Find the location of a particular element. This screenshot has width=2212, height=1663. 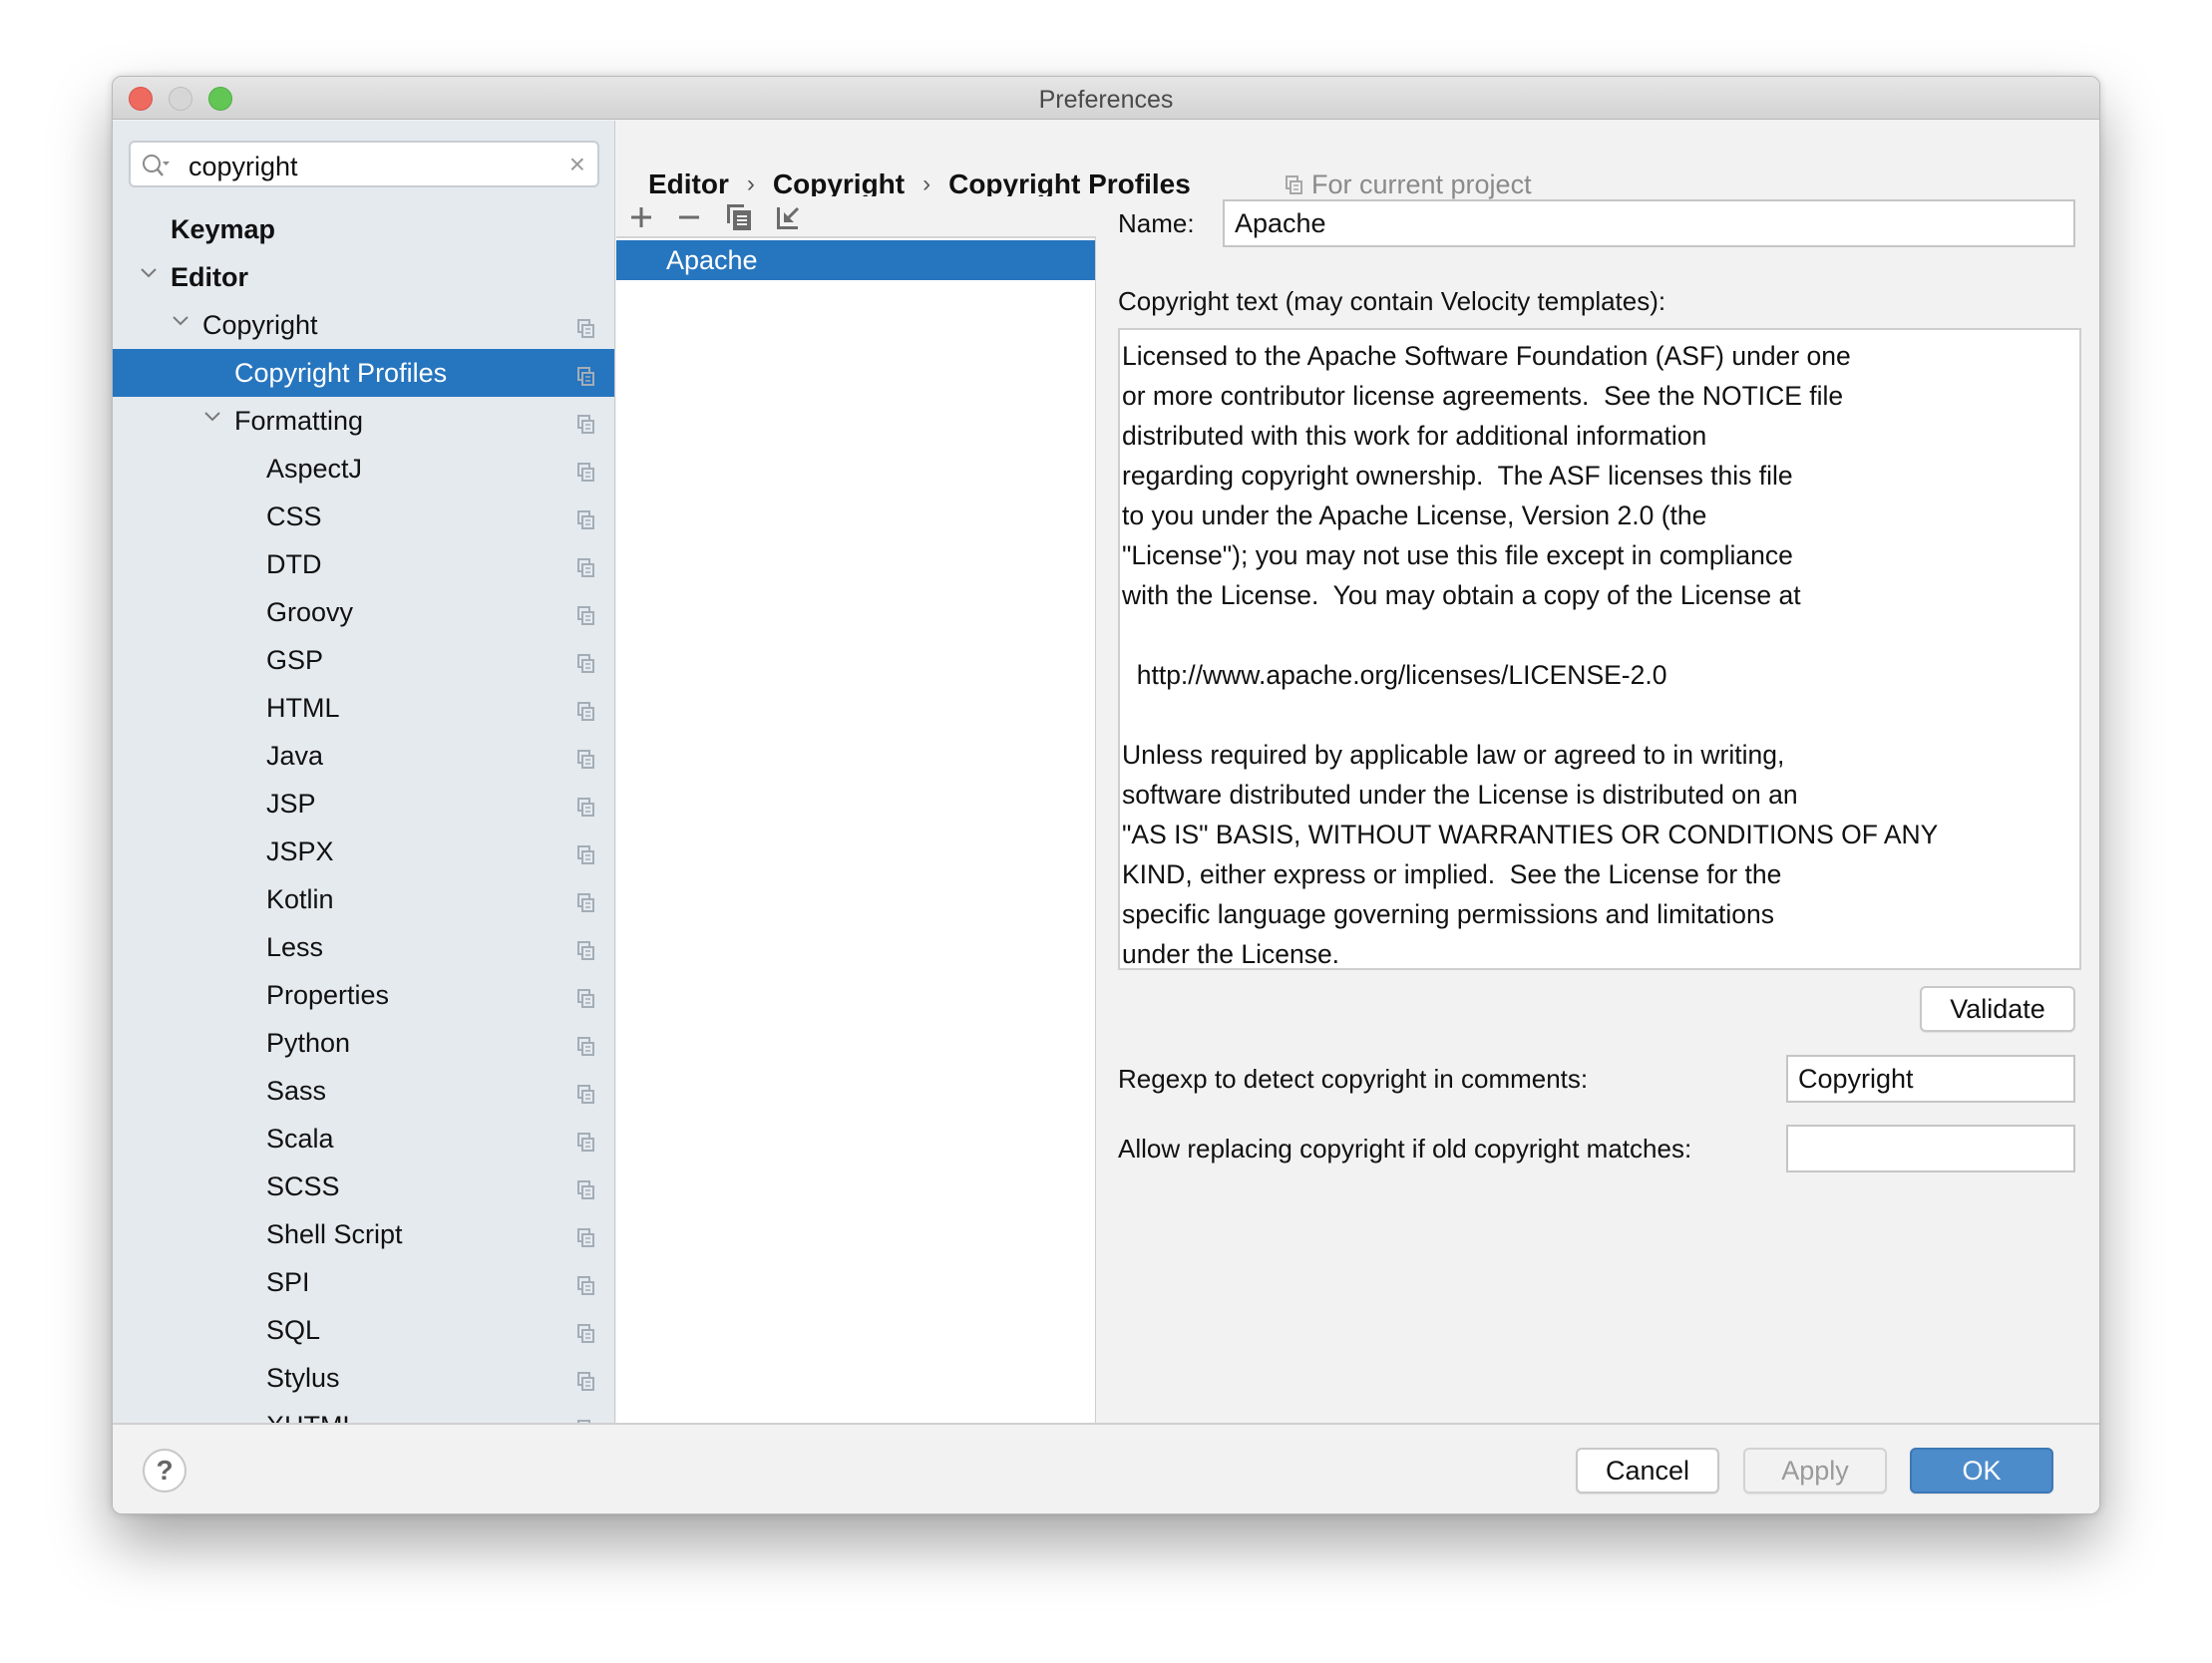

add-icon is located at coordinates (641, 217).